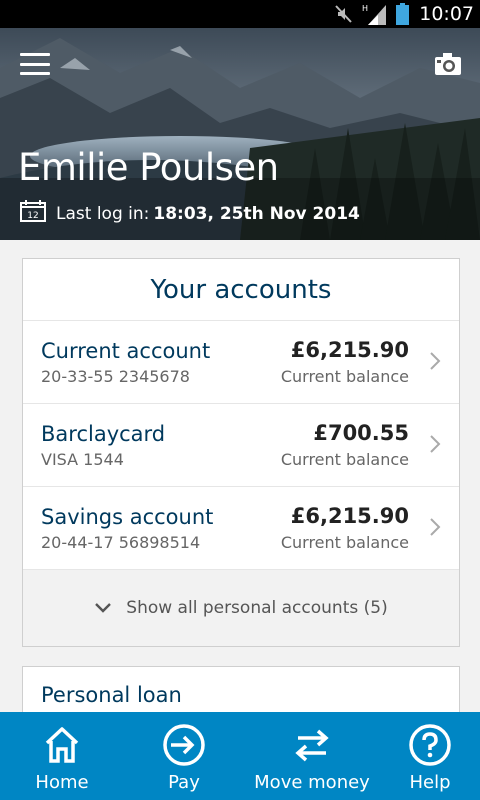  What do you see at coordinates (184, 745) in the screenshot?
I see `pay-icon` at bounding box center [184, 745].